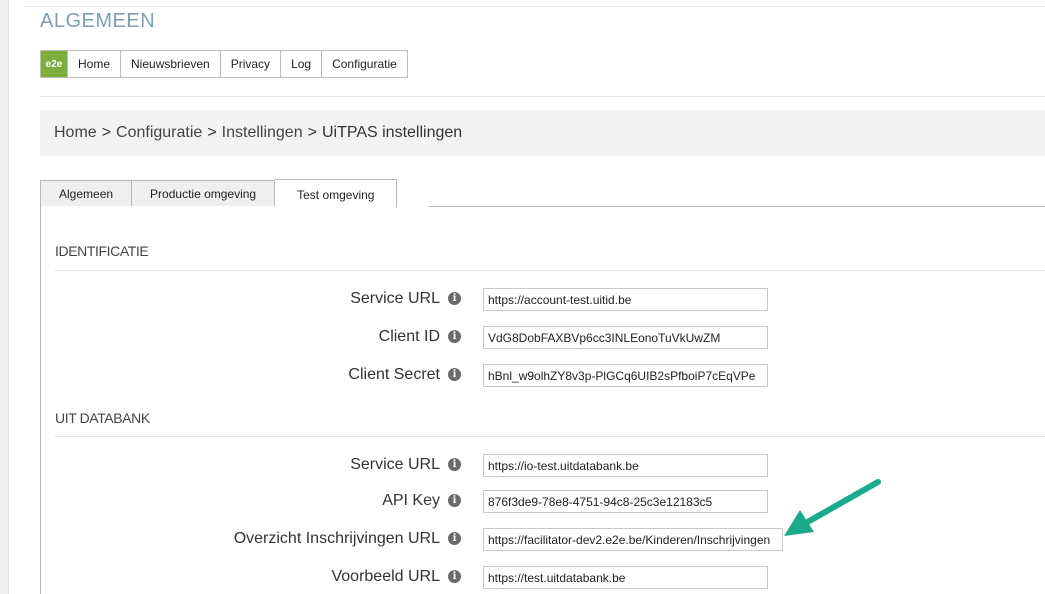 This screenshot has height=594, width=1045. Describe the element at coordinates (302, 64) in the screenshot. I see `menu-item-log: Log` at that location.